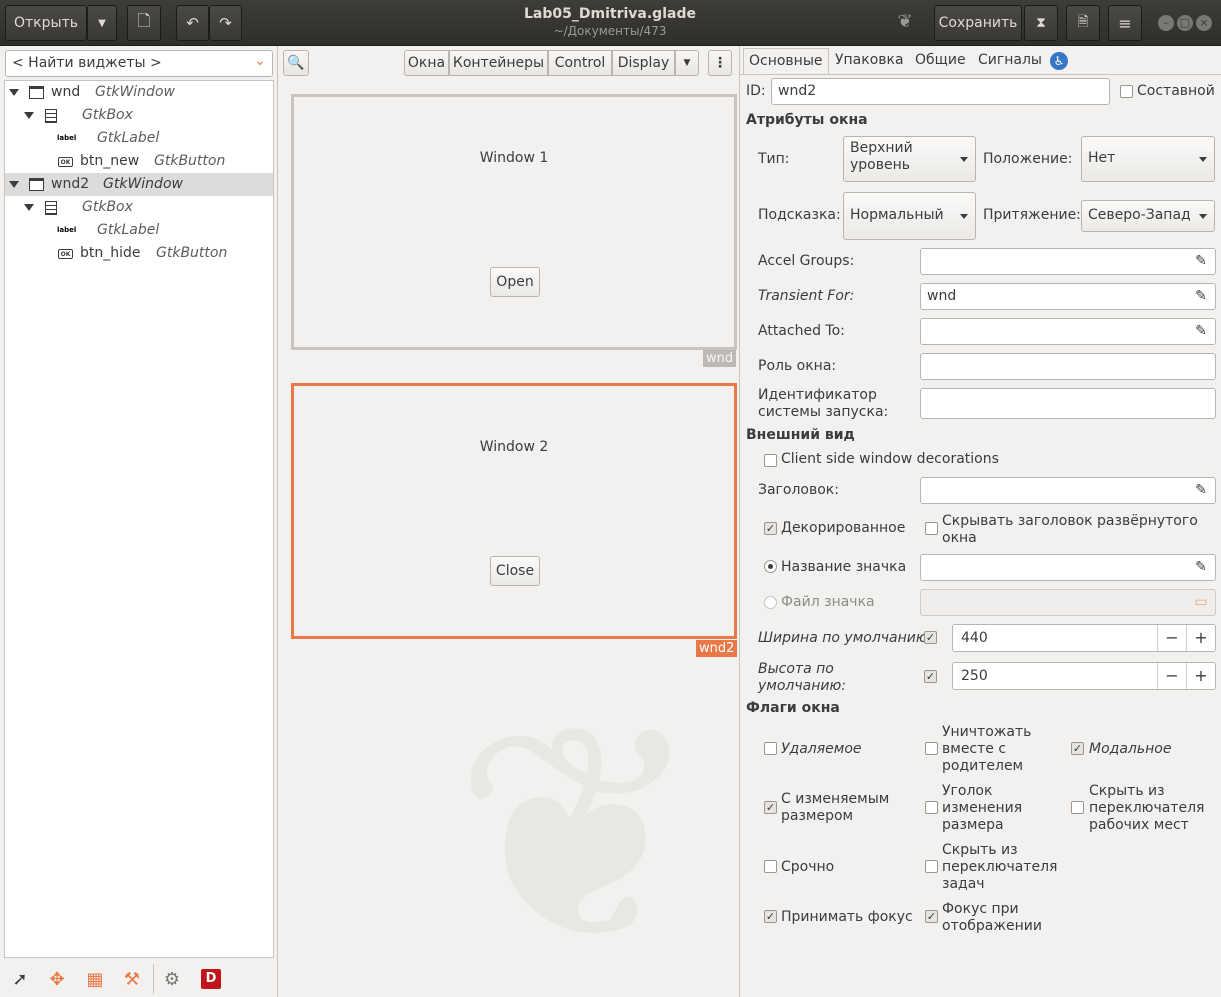  I want to click on default-width-spin: 440 − +, so click(1084, 638).